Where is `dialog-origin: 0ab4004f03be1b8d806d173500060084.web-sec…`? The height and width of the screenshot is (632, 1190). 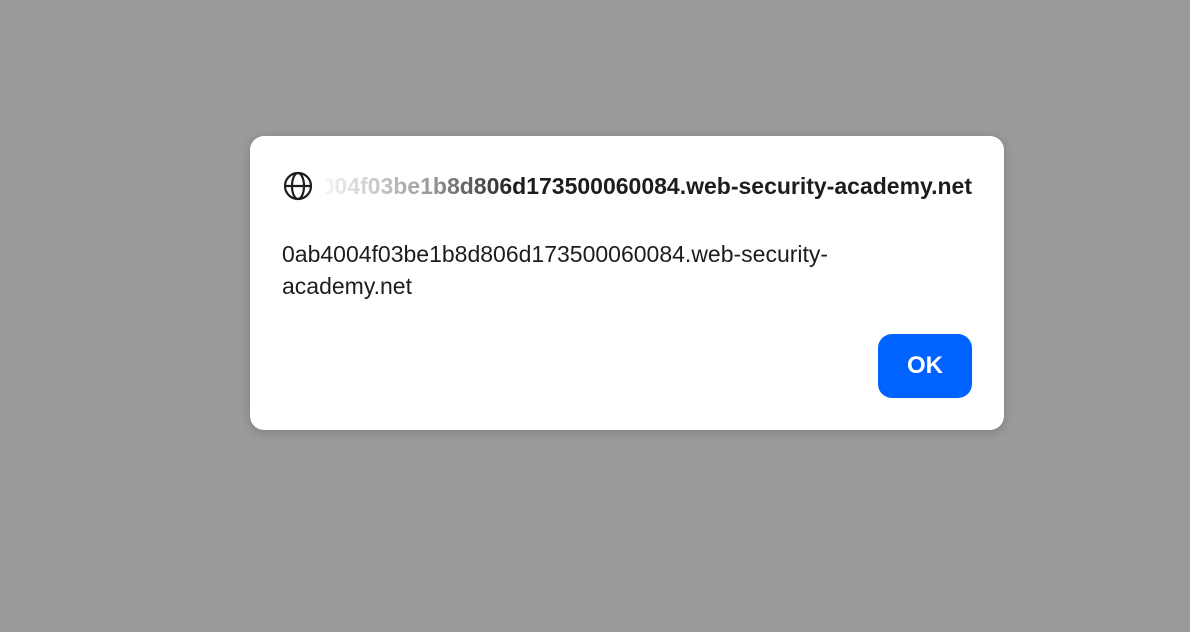 dialog-origin: 0ab4004f03be1b8d806d173500060084.web-sec… is located at coordinates (649, 186).